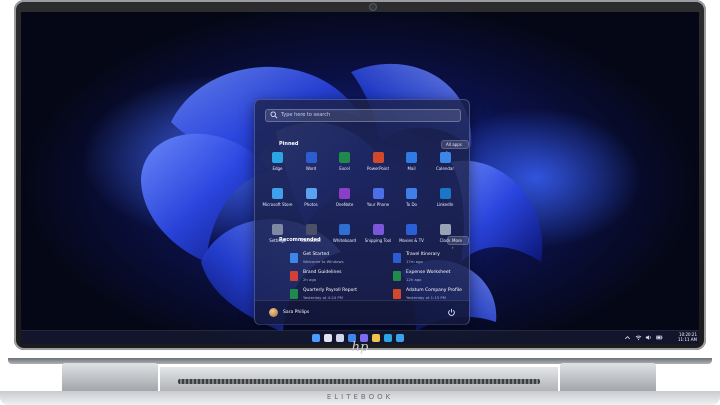  Describe the element at coordinates (311, 229) in the screenshot. I see `calculator-icon` at that location.